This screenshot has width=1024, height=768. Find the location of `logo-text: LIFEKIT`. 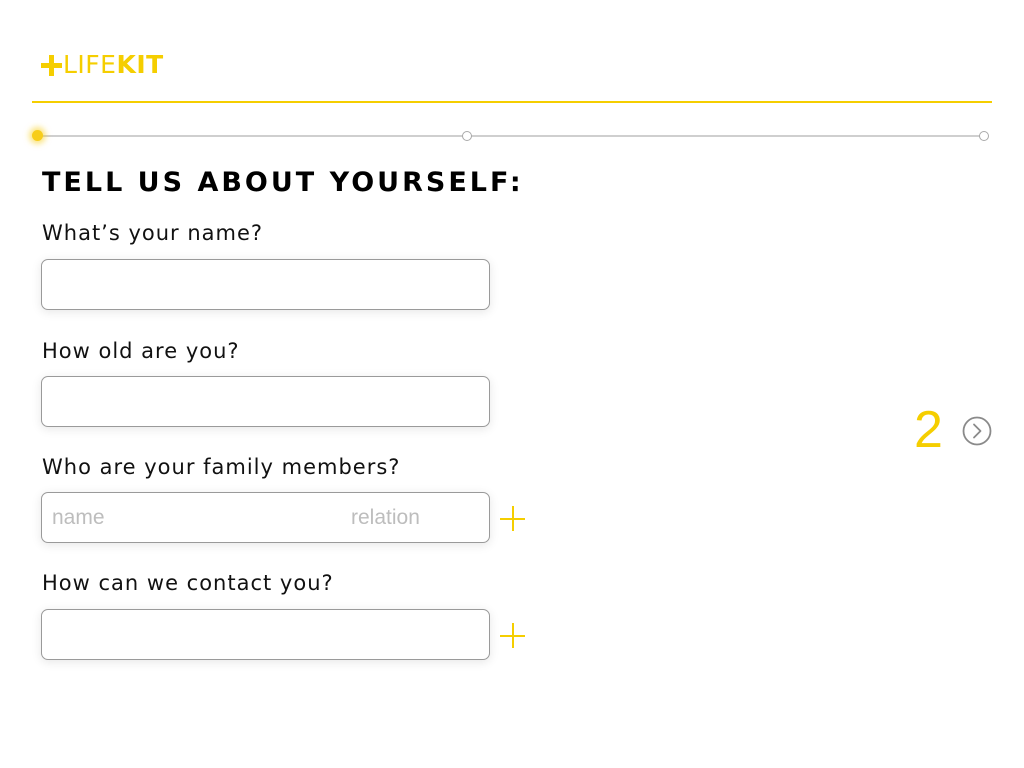

logo-text: LIFEKIT is located at coordinates (113, 65).